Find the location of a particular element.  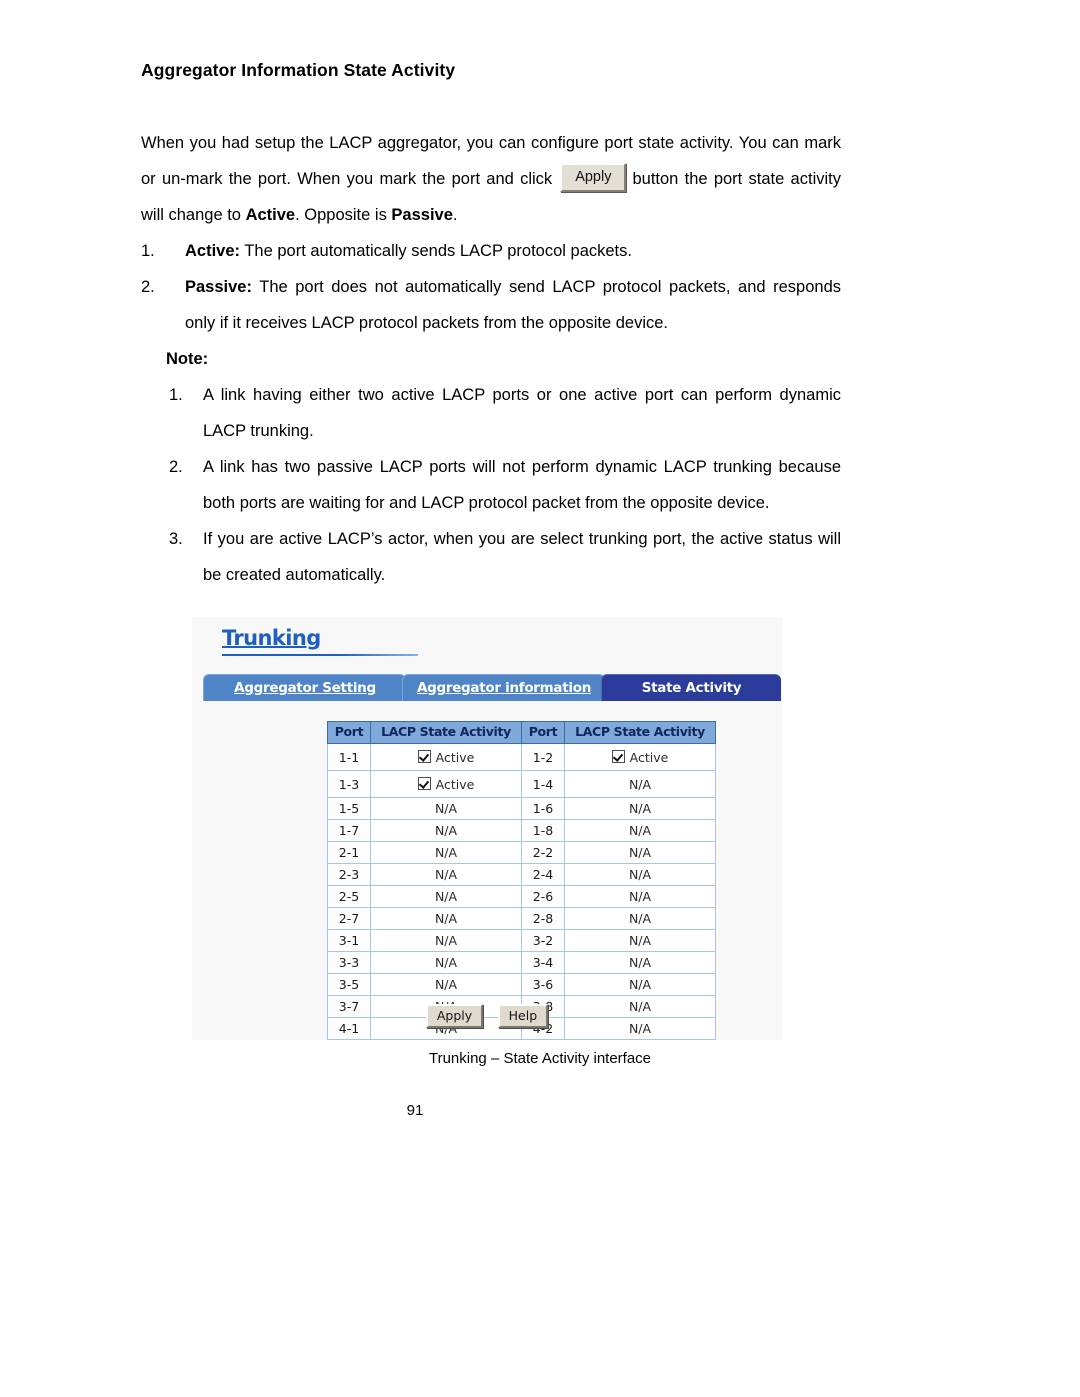

column-header-state-left: LACP State Activity is located at coordinates (446, 732).